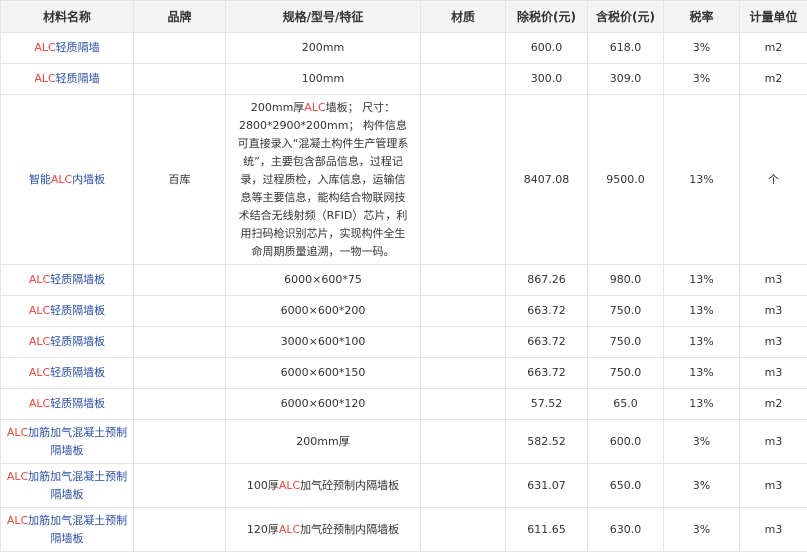 This screenshot has width=807, height=552. I want to click on spec-prefix: 200mm, so click(323, 47).